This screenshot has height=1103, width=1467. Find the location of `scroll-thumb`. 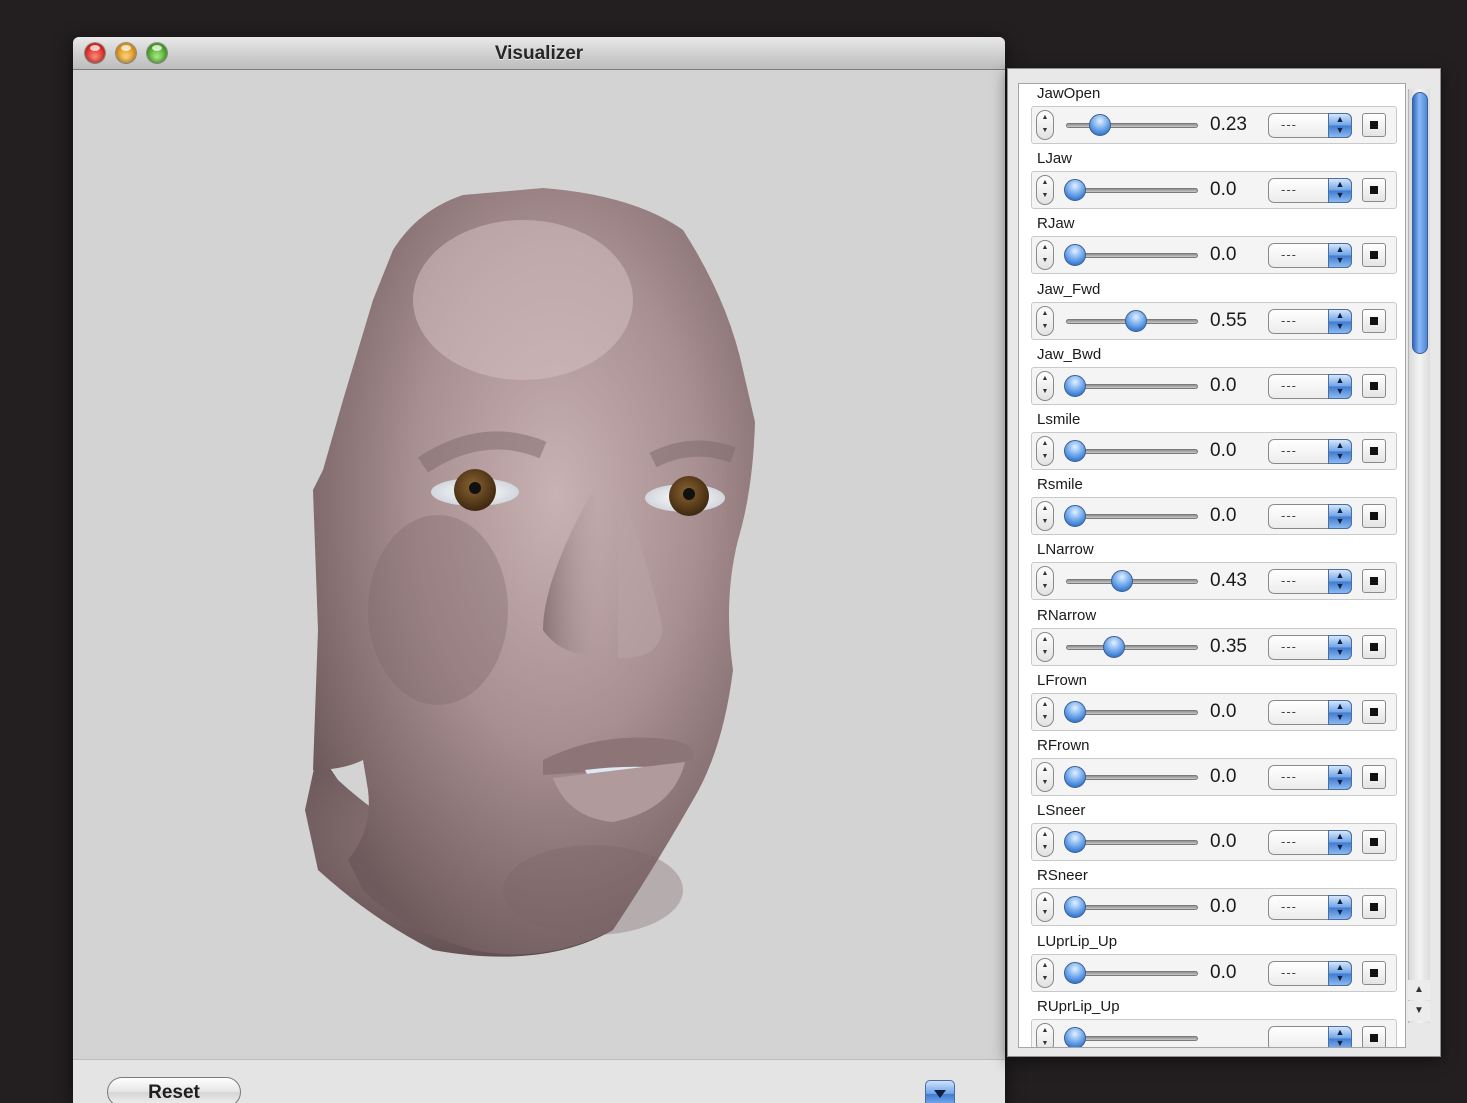

scroll-thumb is located at coordinates (1420, 223).